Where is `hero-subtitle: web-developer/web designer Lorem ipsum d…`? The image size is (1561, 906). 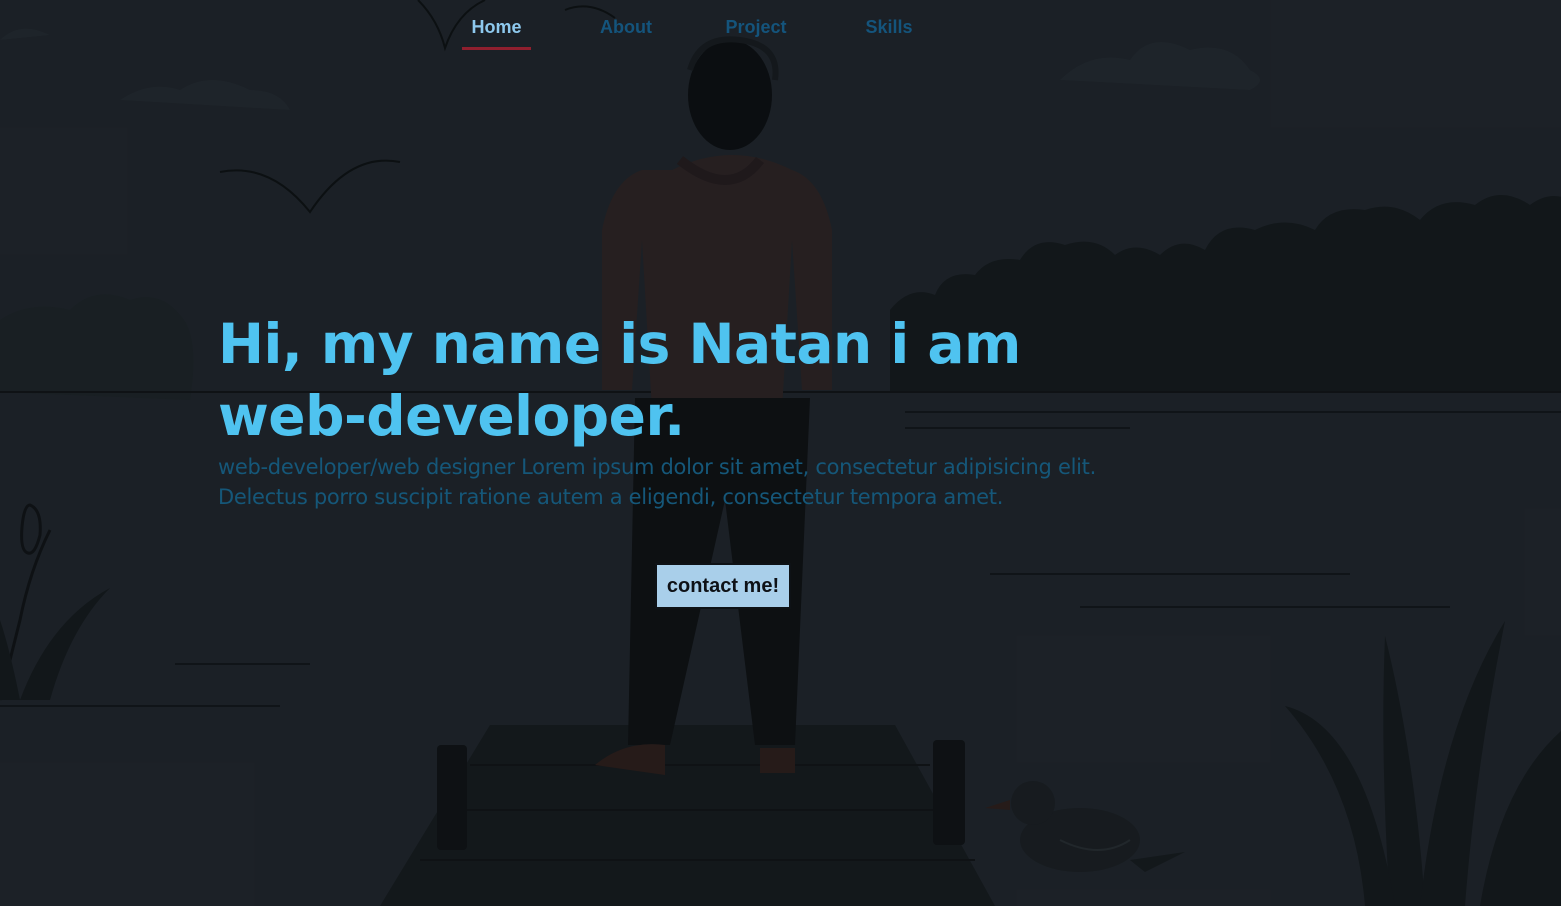 hero-subtitle: web-developer/web designer Lorem ipsum d… is located at coordinates (657, 482).